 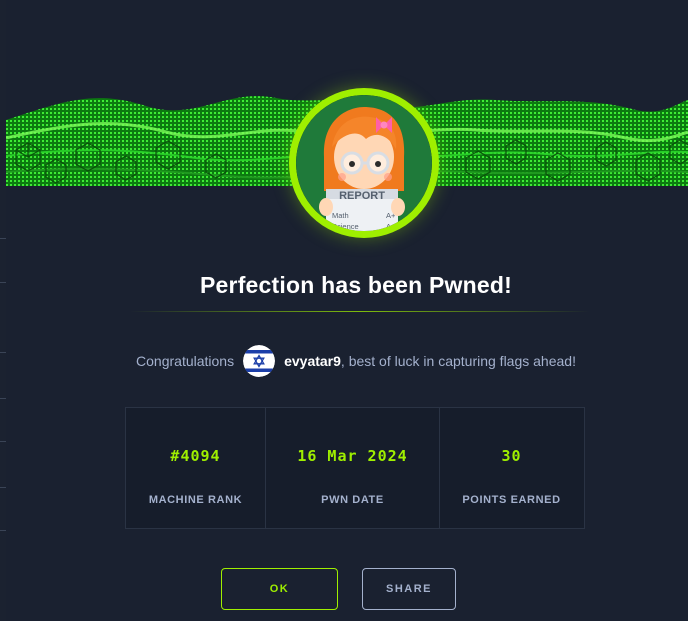 What do you see at coordinates (511, 468) in the screenshot?
I see `stat-points-earned: 30 POINTS EARNED` at bounding box center [511, 468].